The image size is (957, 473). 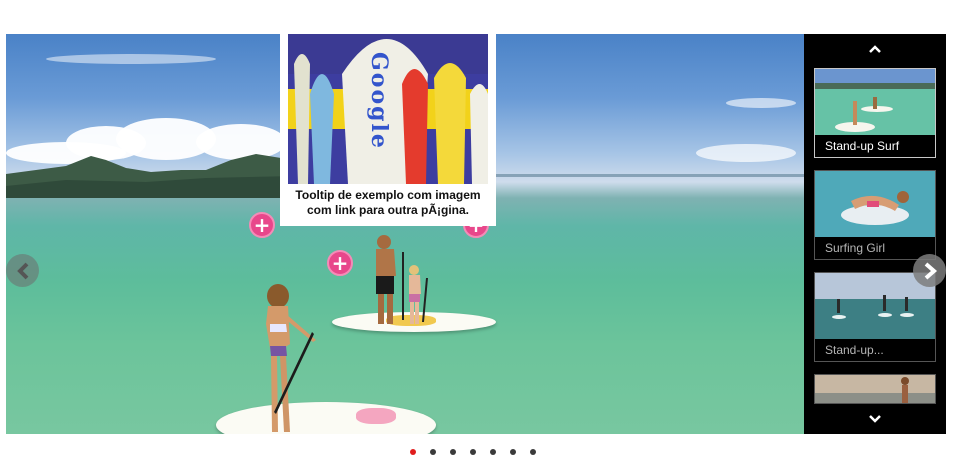 I want to click on thumbnail-item, so click(x=875, y=389).